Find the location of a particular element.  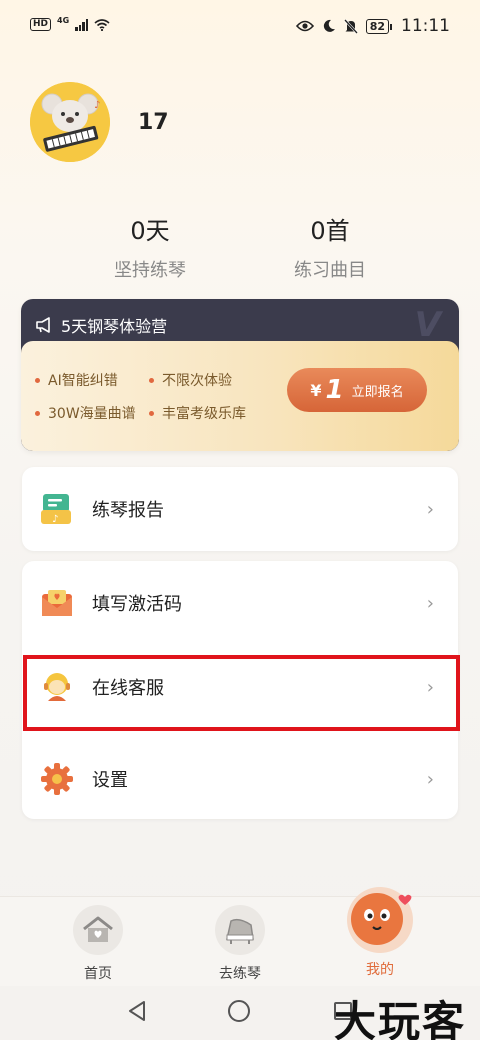

menu-item-settings: 设置 › is located at coordinates (240, 779).